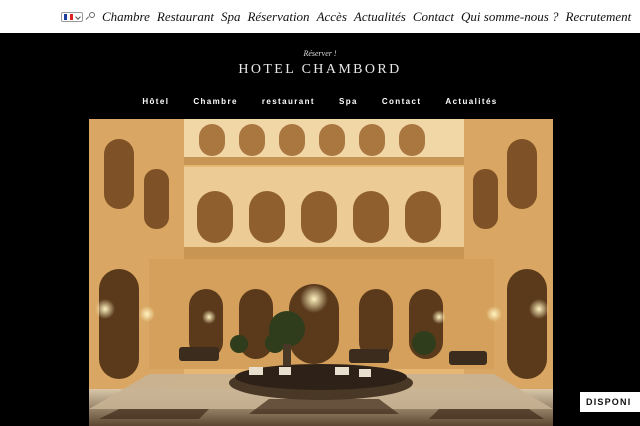  What do you see at coordinates (90, 16) in the screenshot?
I see `search-icon` at bounding box center [90, 16].